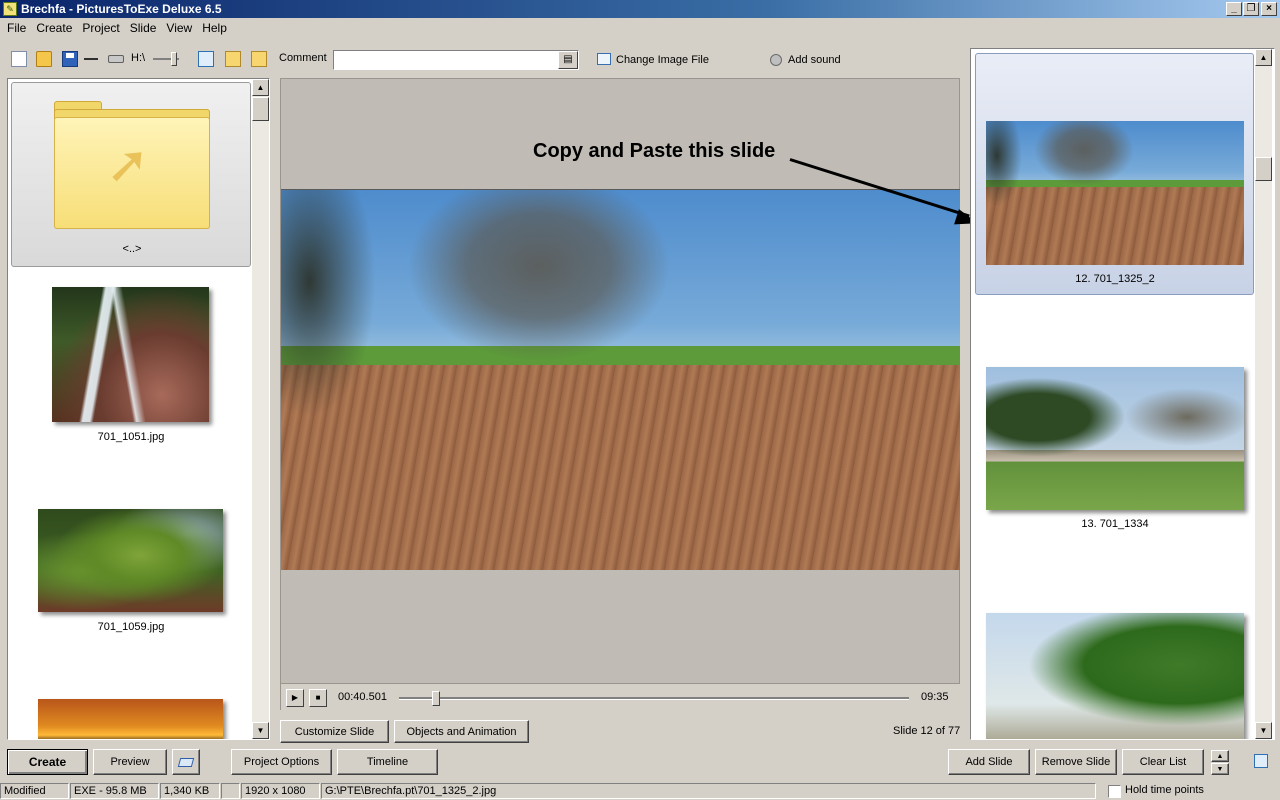 The width and height of the screenshot is (1280, 800). I want to click on add-sound-button: Add sound, so click(814, 60).